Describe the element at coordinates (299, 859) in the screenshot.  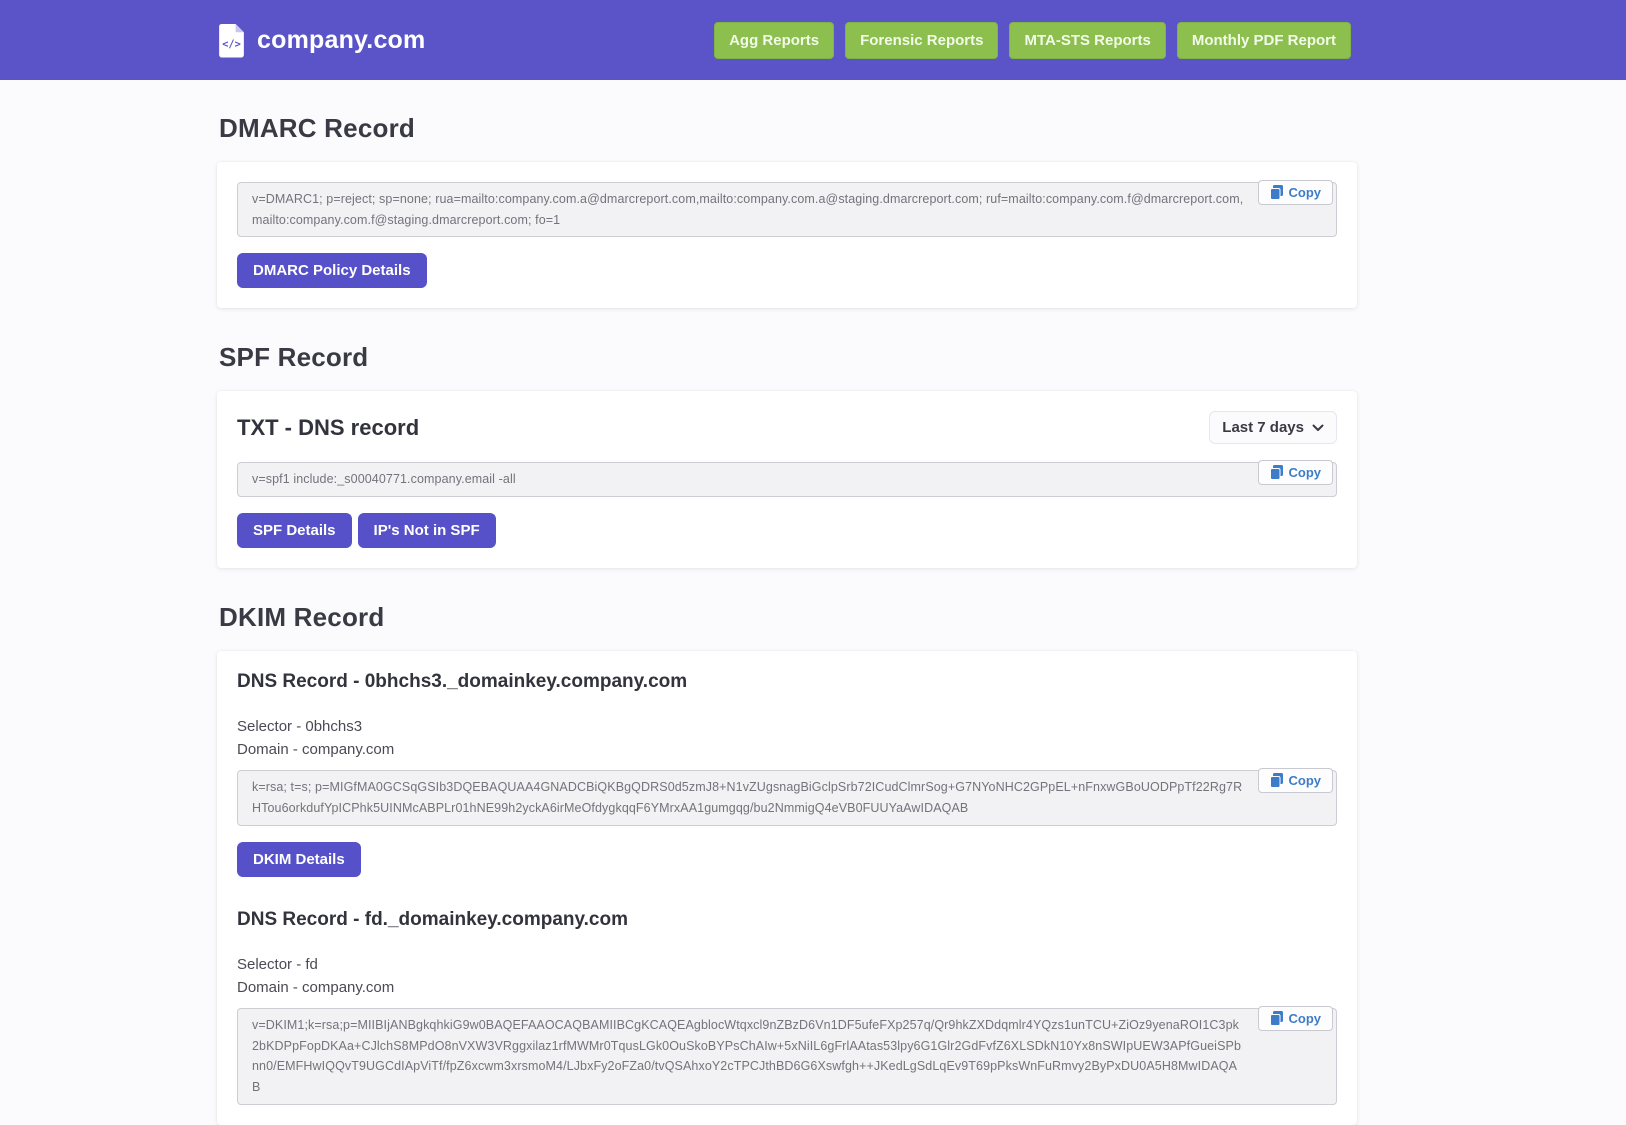
I see `dkim-details-button: DKIM Details` at that location.